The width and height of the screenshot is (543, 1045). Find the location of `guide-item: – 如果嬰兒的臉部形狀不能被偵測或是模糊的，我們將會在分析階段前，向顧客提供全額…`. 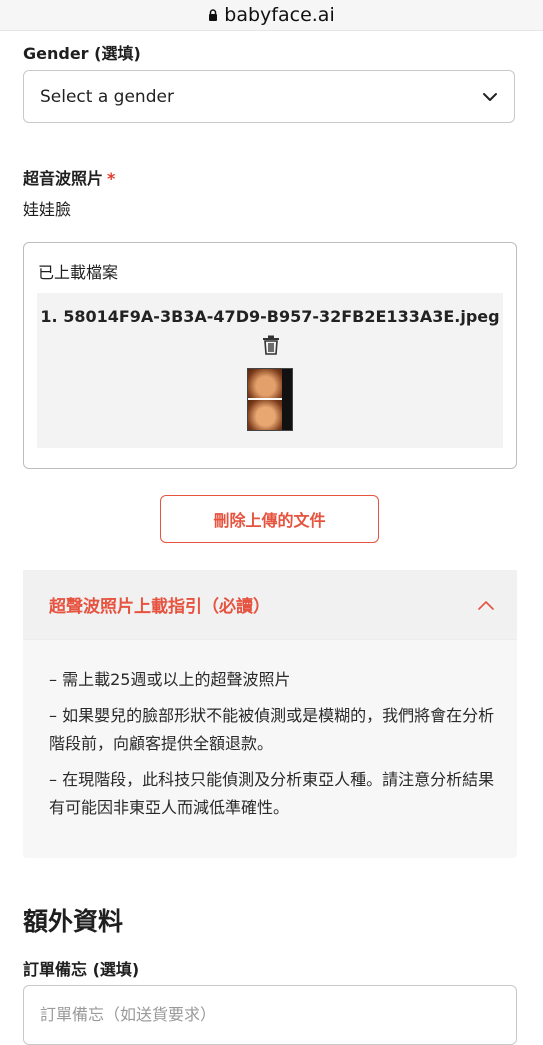

guide-item: – 如果嬰兒的臉部形狀不能被偵測或是模糊的，我們將會在分析階段前，向顧客提供全額… is located at coordinates (272, 729).